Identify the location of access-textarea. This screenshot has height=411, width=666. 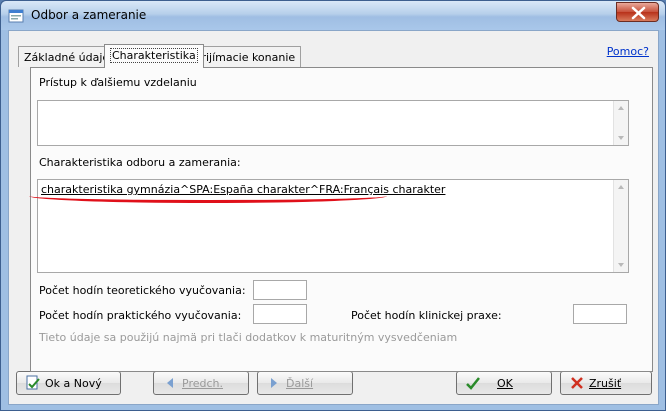
(333, 123).